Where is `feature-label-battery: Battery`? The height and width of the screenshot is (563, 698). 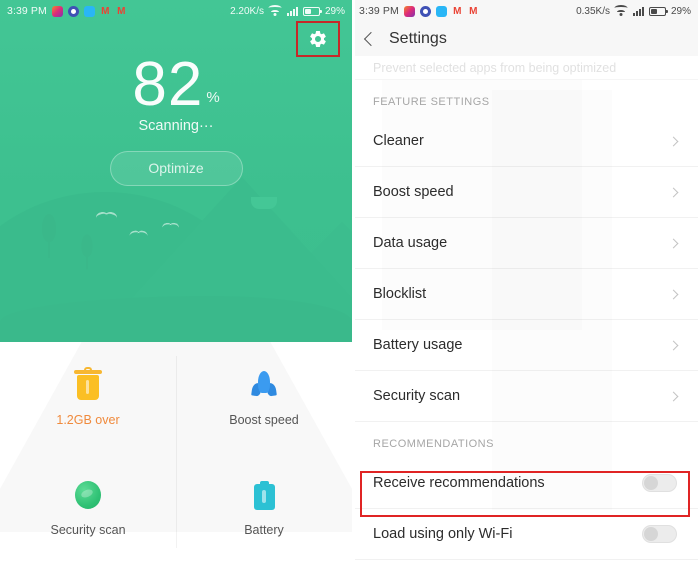 feature-label-battery: Battery is located at coordinates (264, 530).